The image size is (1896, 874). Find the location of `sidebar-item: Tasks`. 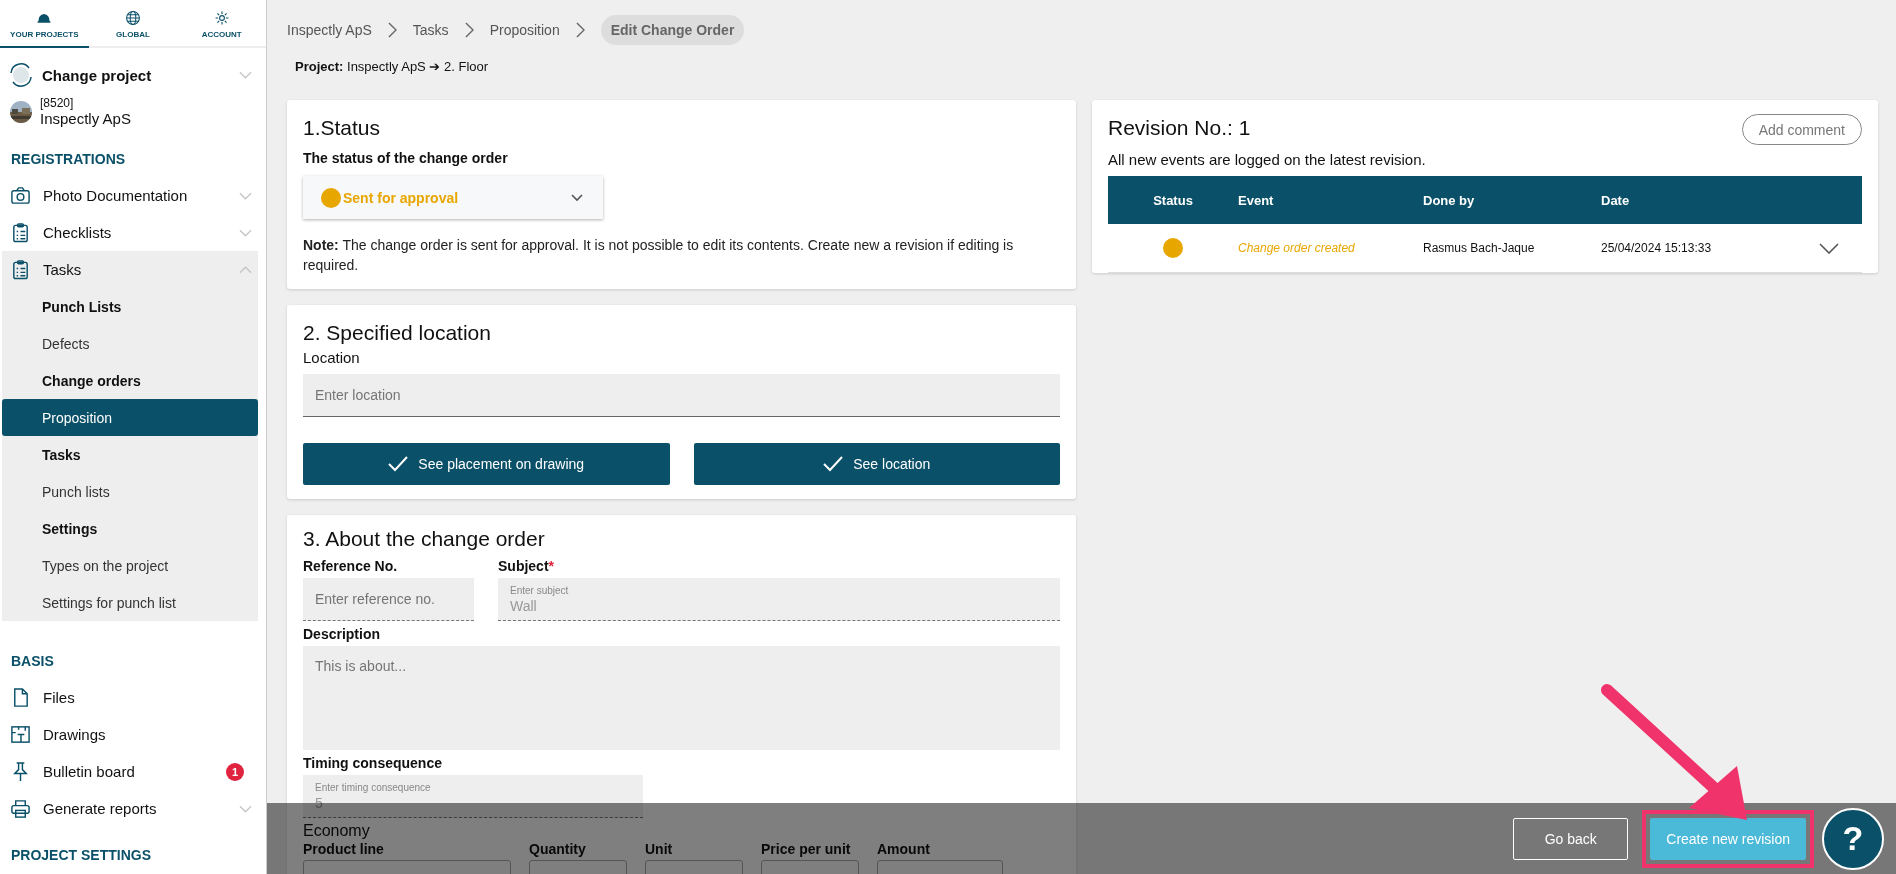

sidebar-item: Tasks is located at coordinates (130, 269).